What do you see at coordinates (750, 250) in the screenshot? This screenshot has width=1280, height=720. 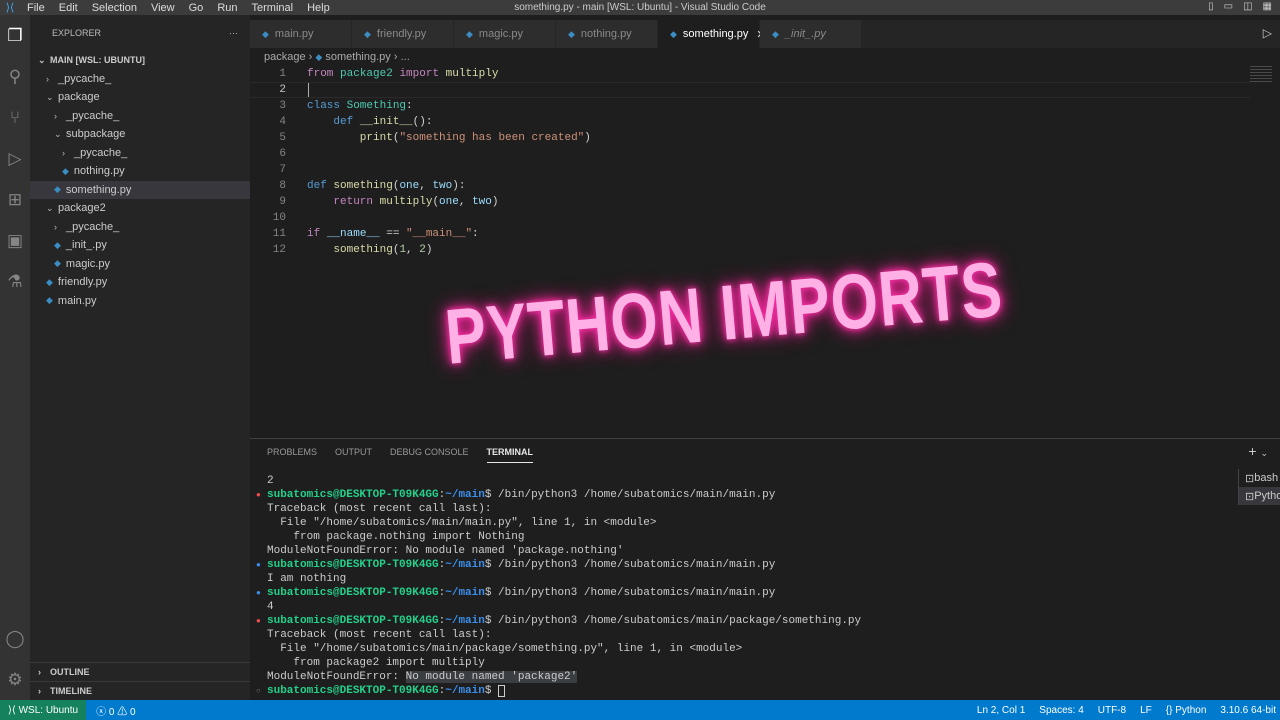 I see `code-line: 12 something(1, 2)` at bounding box center [750, 250].